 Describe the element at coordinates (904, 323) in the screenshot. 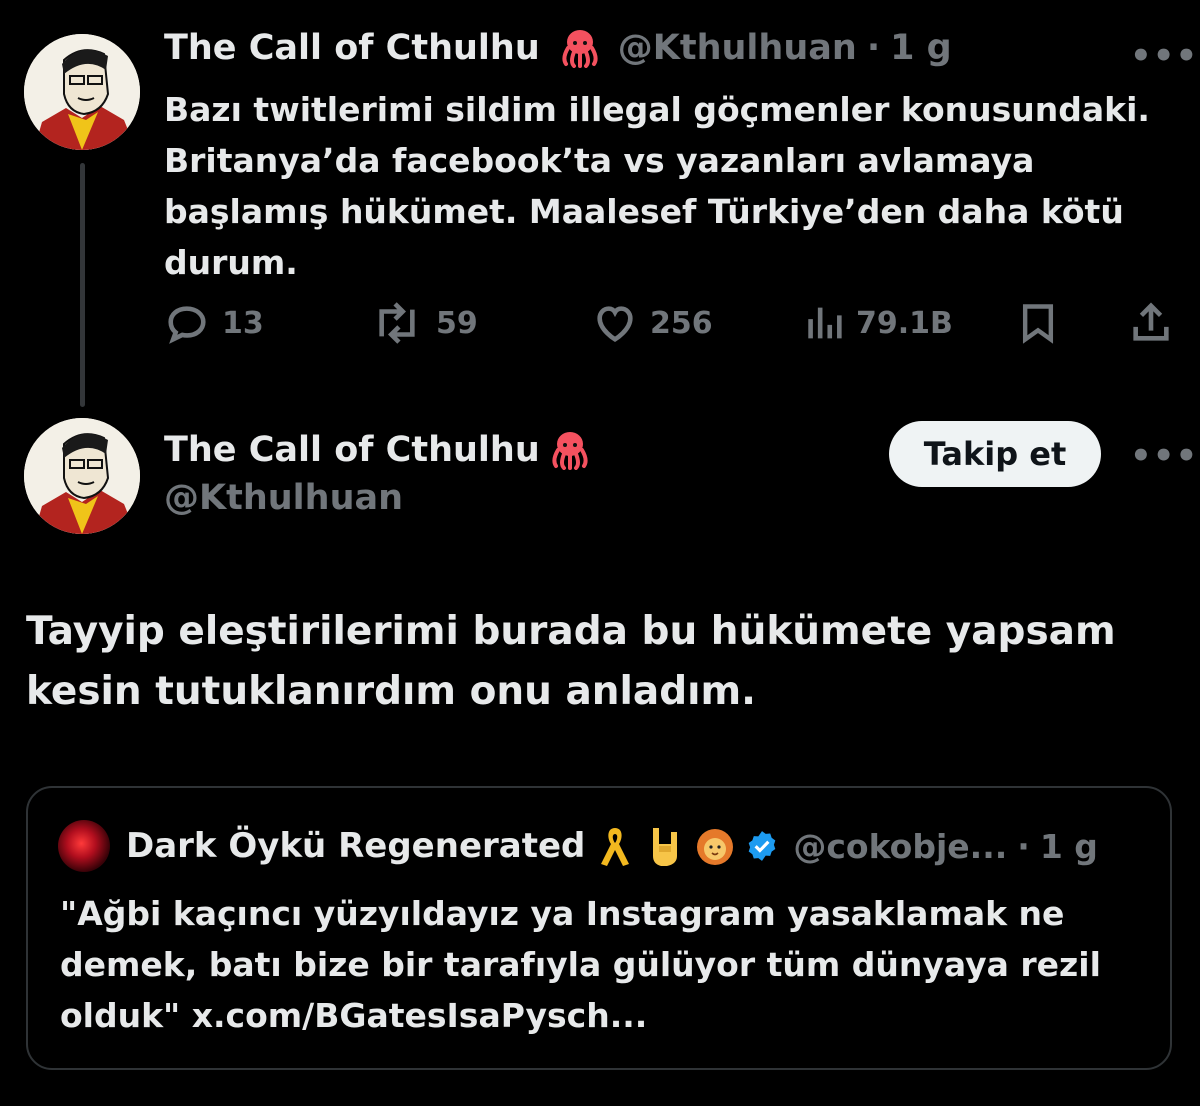

I see `views-count: 79.1B` at that location.